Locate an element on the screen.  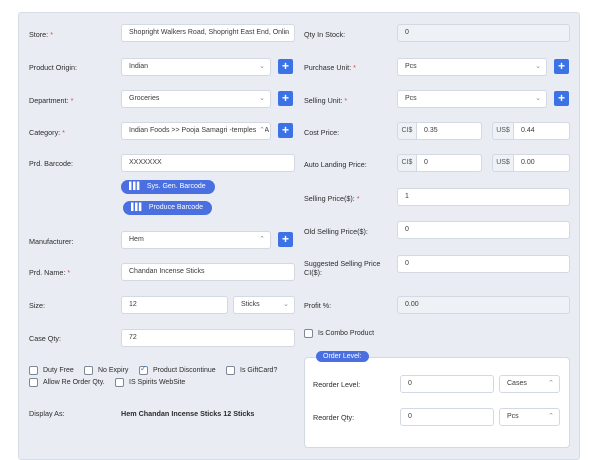
purchase-unit-select: Pcs ⌄ is located at coordinates (472, 67).